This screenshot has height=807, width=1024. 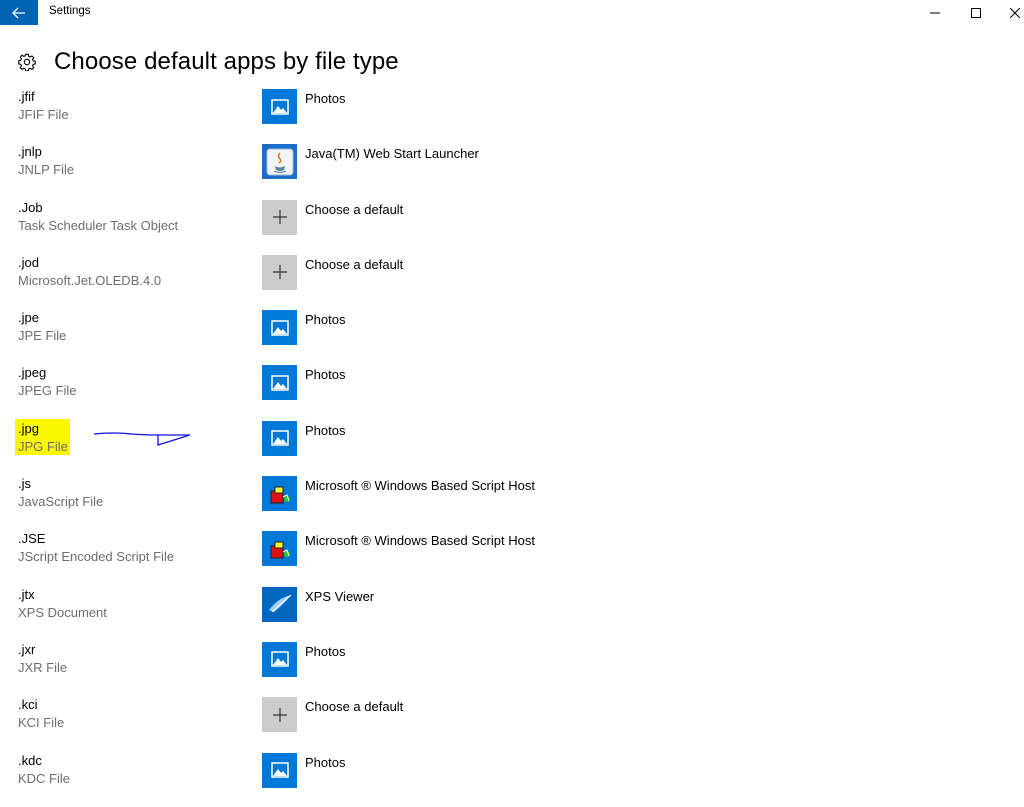 What do you see at coordinates (976, 12) in the screenshot?
I see `maximize-icon` at bounding box center [976, 12].